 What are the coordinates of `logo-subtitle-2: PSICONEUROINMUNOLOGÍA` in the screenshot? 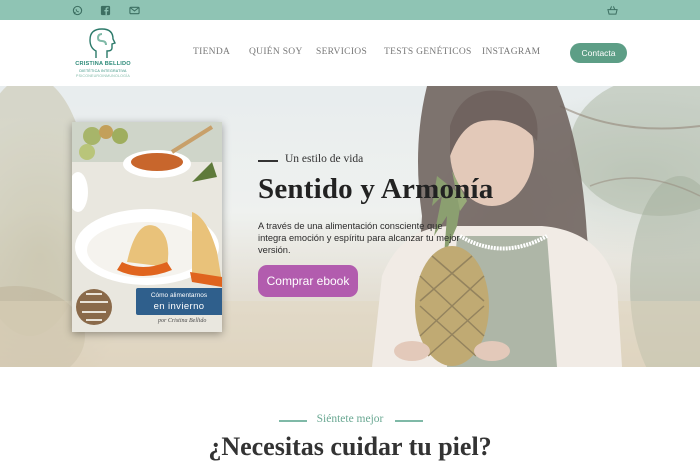 It's located at (103, 76).